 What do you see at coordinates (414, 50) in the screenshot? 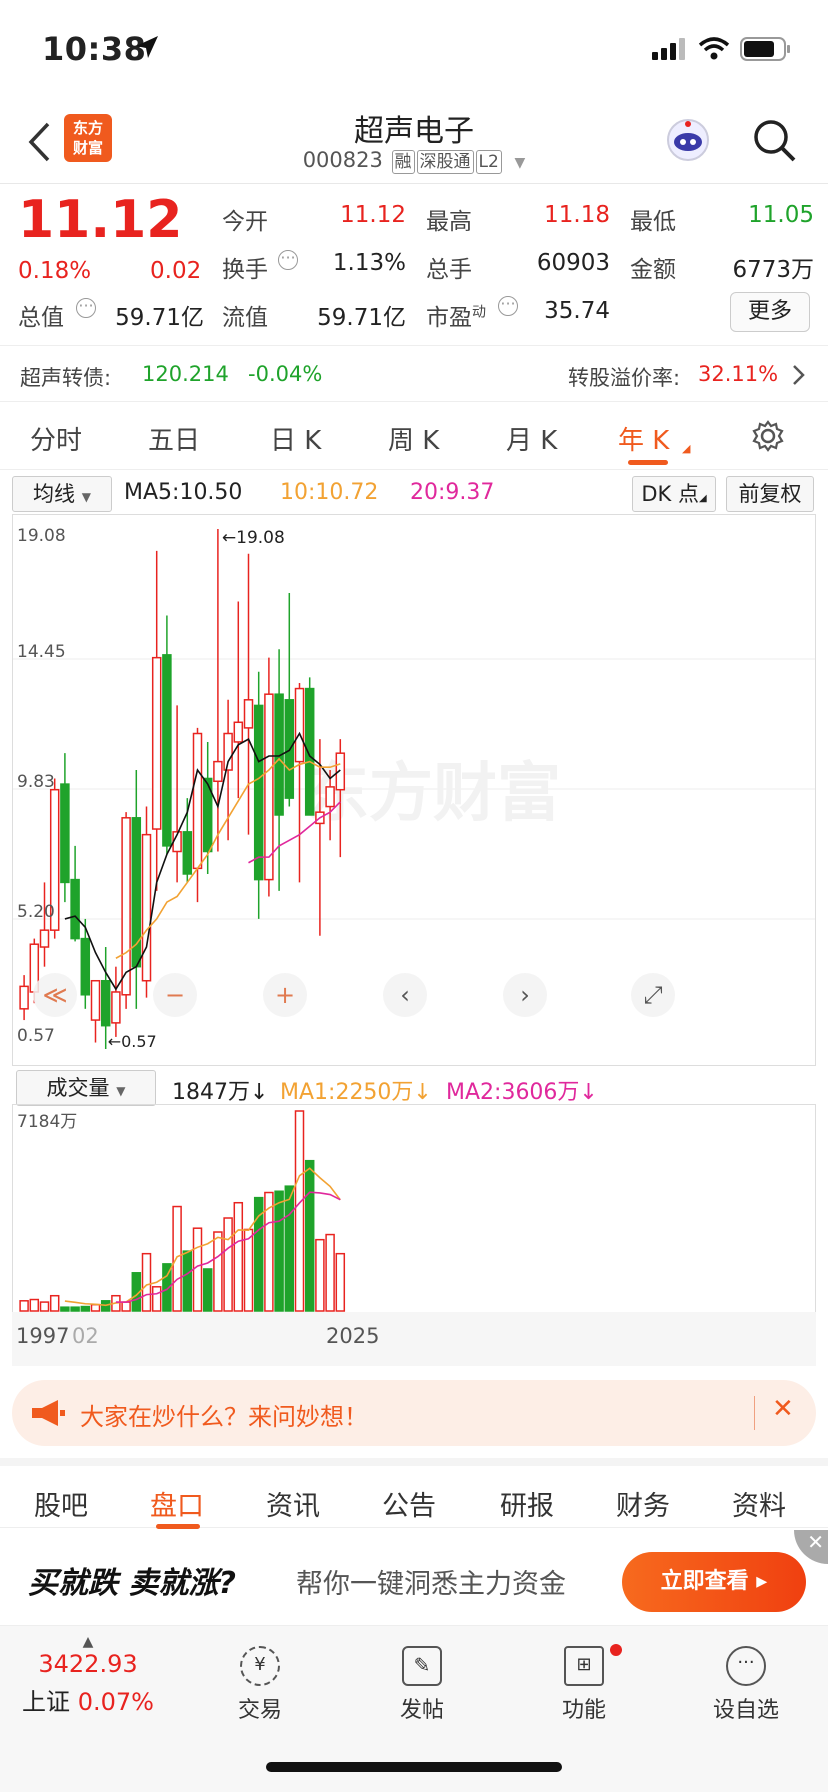
I see `status-bar: 10:38` at bounding box center [414, 50].